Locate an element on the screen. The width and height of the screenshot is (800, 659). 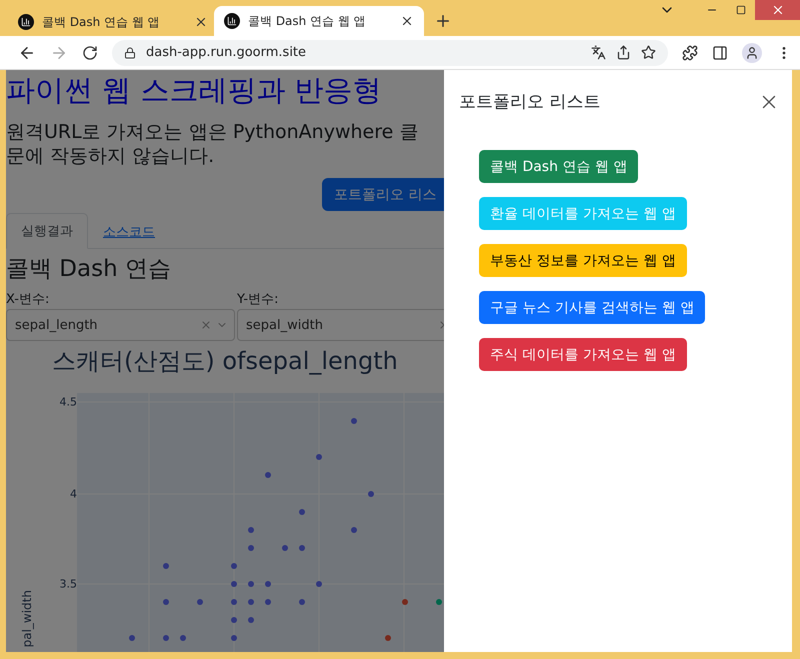
page-tab: 소스코드 is located at coordinates (129, 231).